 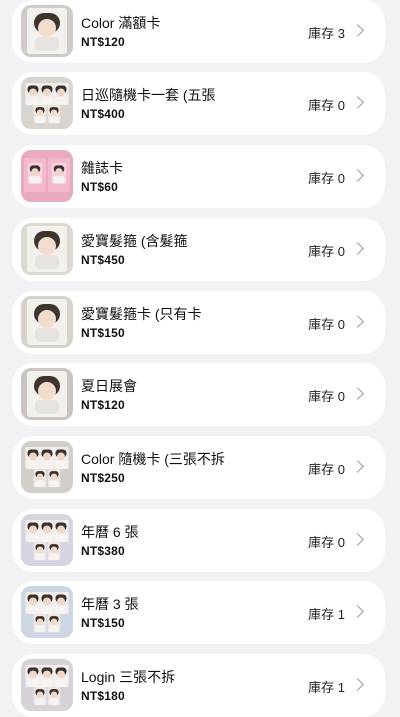 I want to click on product-name: 年曆 3 張, so click(x=110, y=604).